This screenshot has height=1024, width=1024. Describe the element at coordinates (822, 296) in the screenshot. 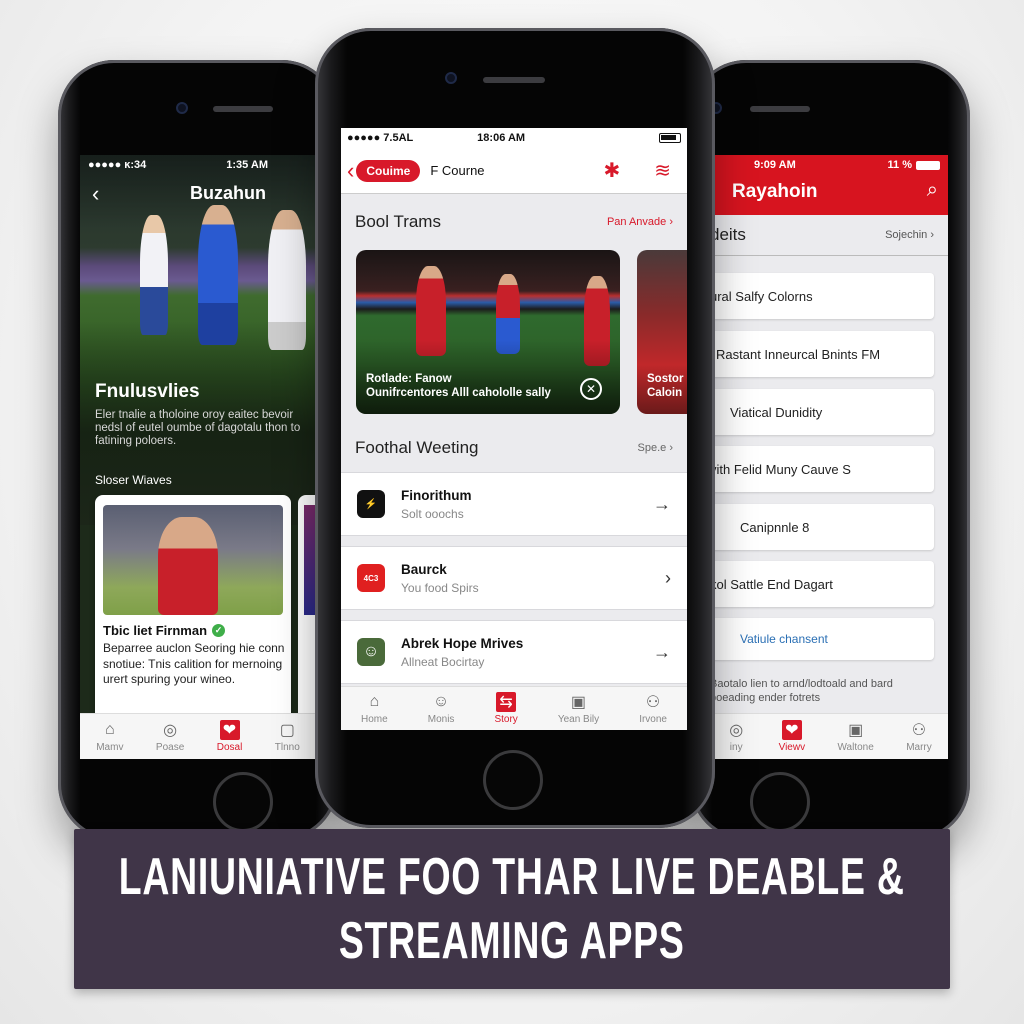

I see `list-item: ural Salfy Colorns` at that location.